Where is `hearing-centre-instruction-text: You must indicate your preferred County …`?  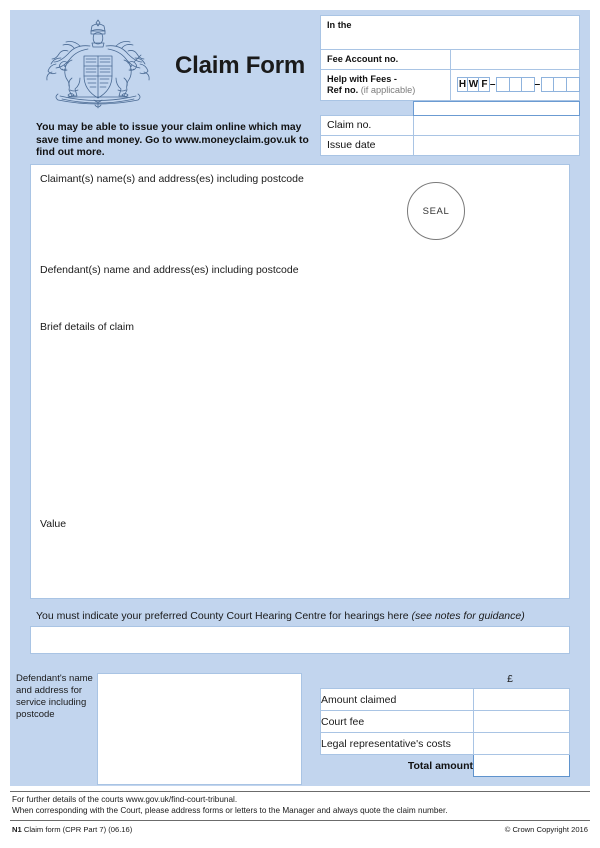 hearing-centre-instruction-text: You must indicate your preferred County … is located at coordinates (224, 616).